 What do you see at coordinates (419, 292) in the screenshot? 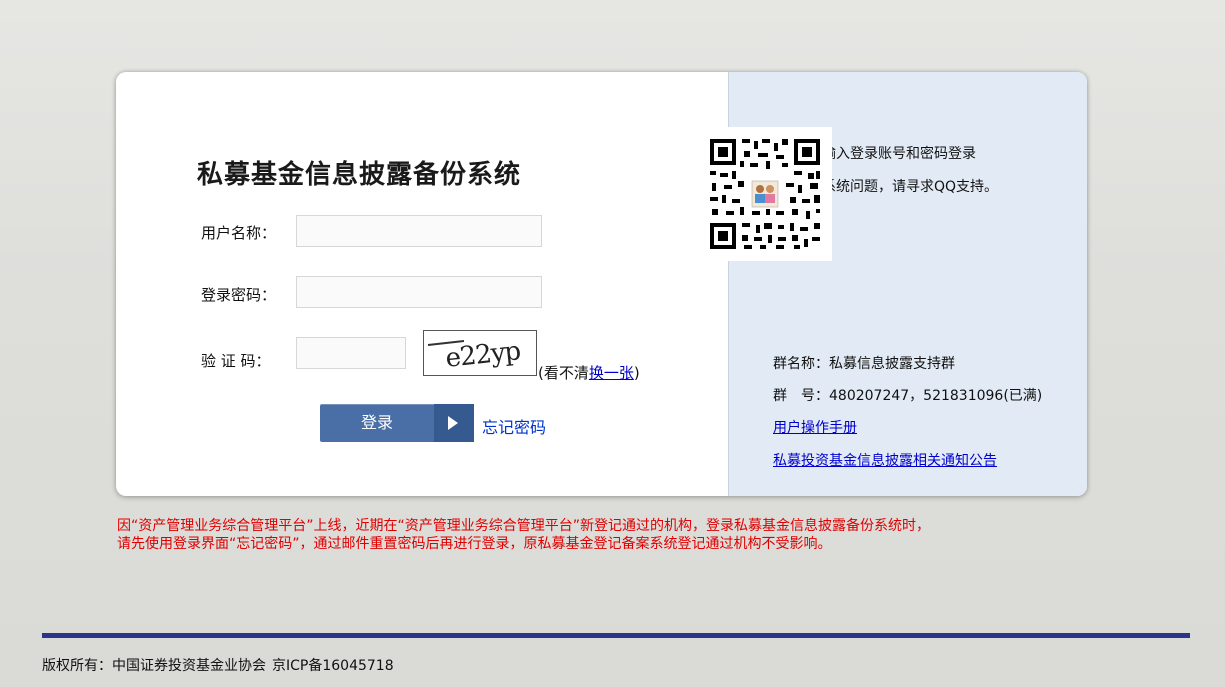
I see `password-input` at bounding box center [419, 292].